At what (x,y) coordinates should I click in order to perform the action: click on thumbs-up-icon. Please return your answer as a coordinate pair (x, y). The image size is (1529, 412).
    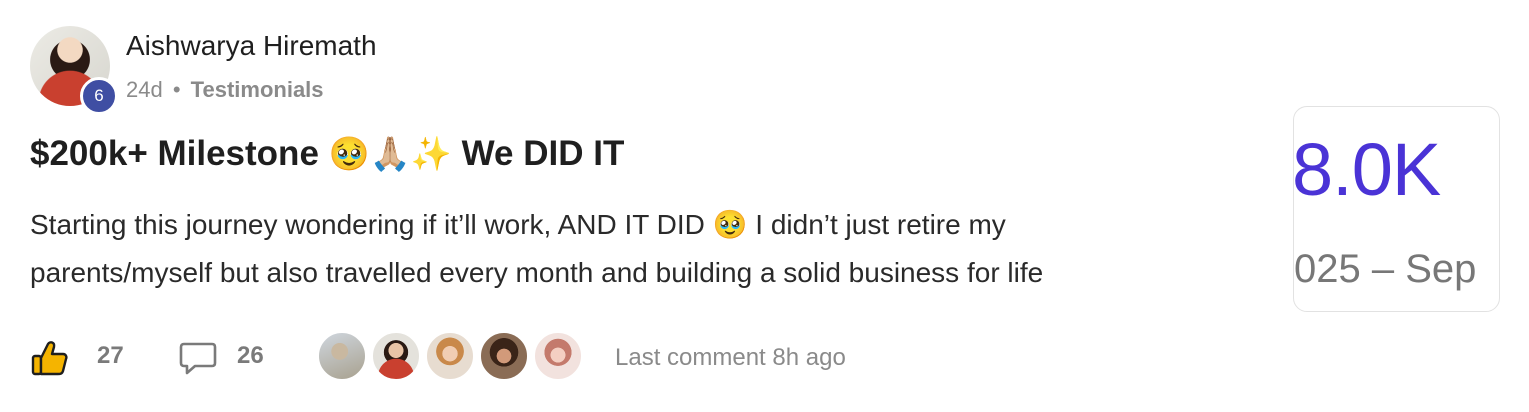
    Looking at the image, I should click on (50, 358).